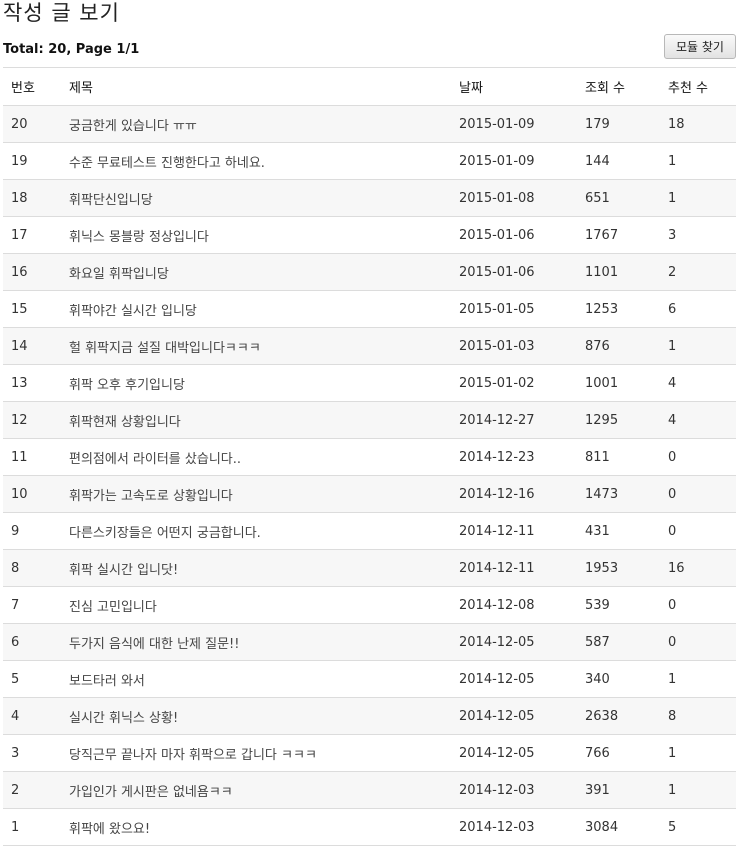  I want to click on post-views: 1253, so click(626, 309).